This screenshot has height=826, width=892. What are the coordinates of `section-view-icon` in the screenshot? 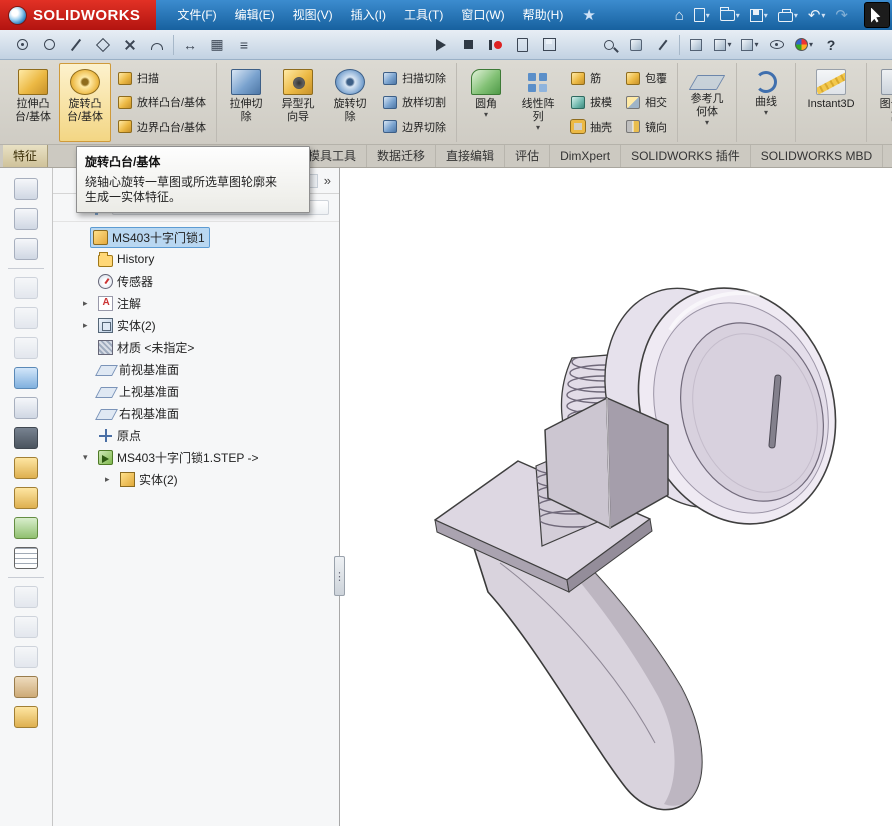 It's located at (663, 45).